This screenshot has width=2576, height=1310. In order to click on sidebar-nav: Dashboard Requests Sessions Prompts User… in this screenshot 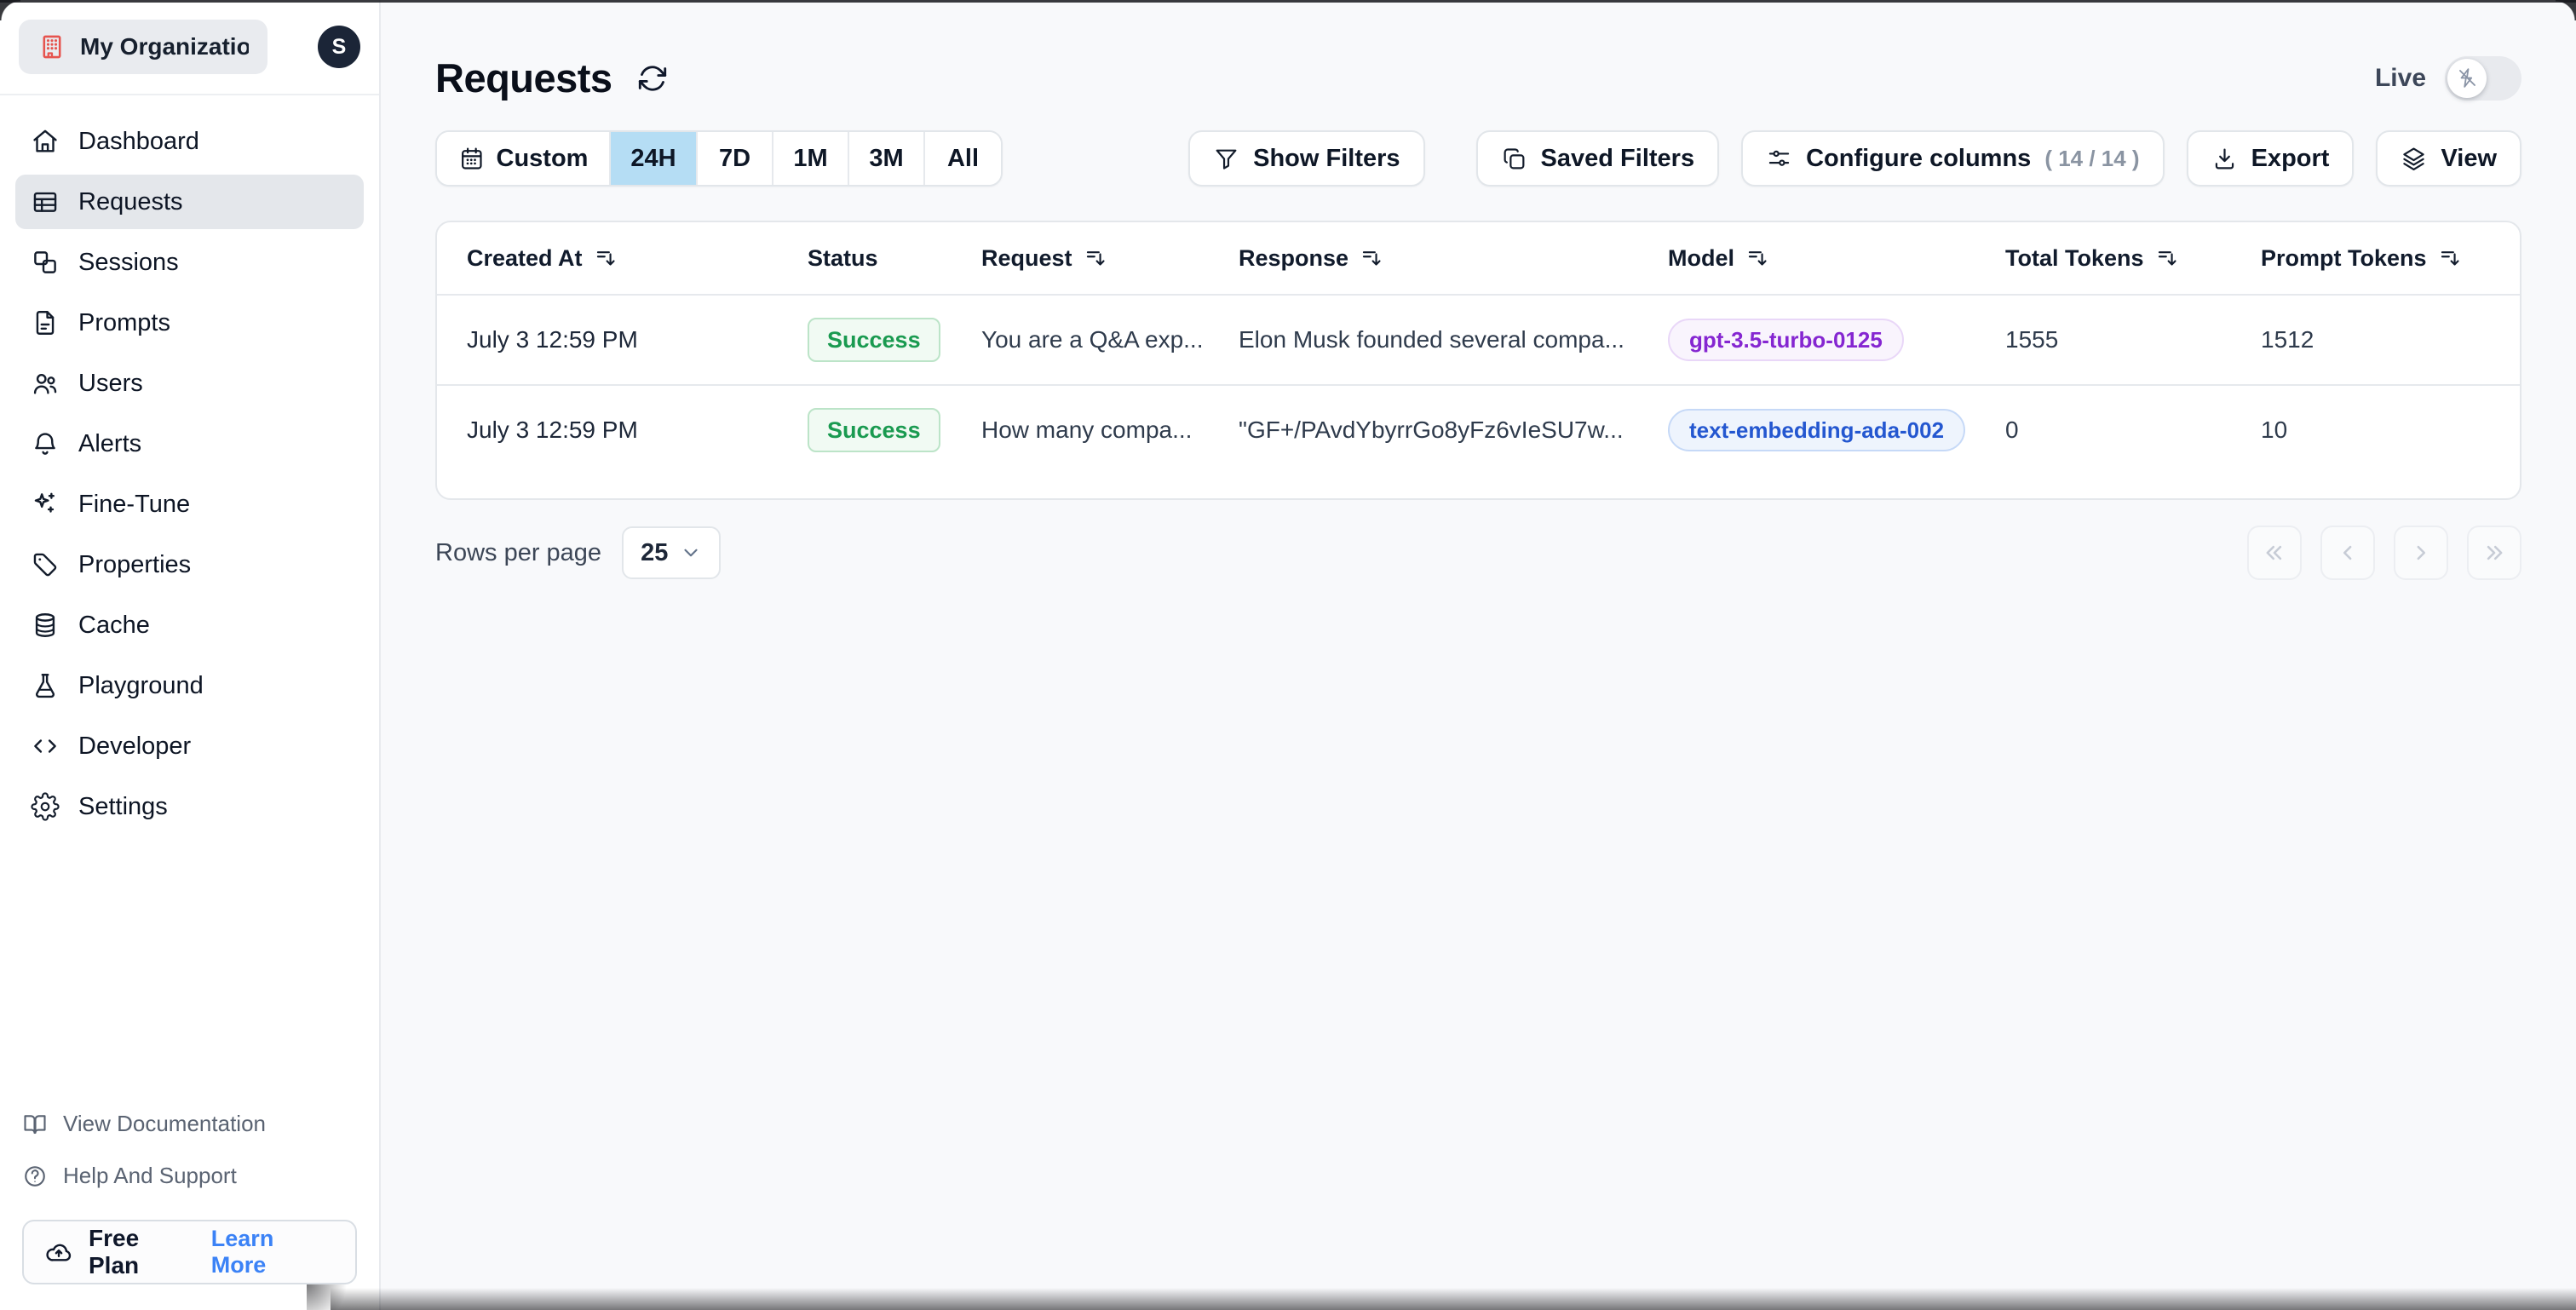, I will do `click(190, 467)`.